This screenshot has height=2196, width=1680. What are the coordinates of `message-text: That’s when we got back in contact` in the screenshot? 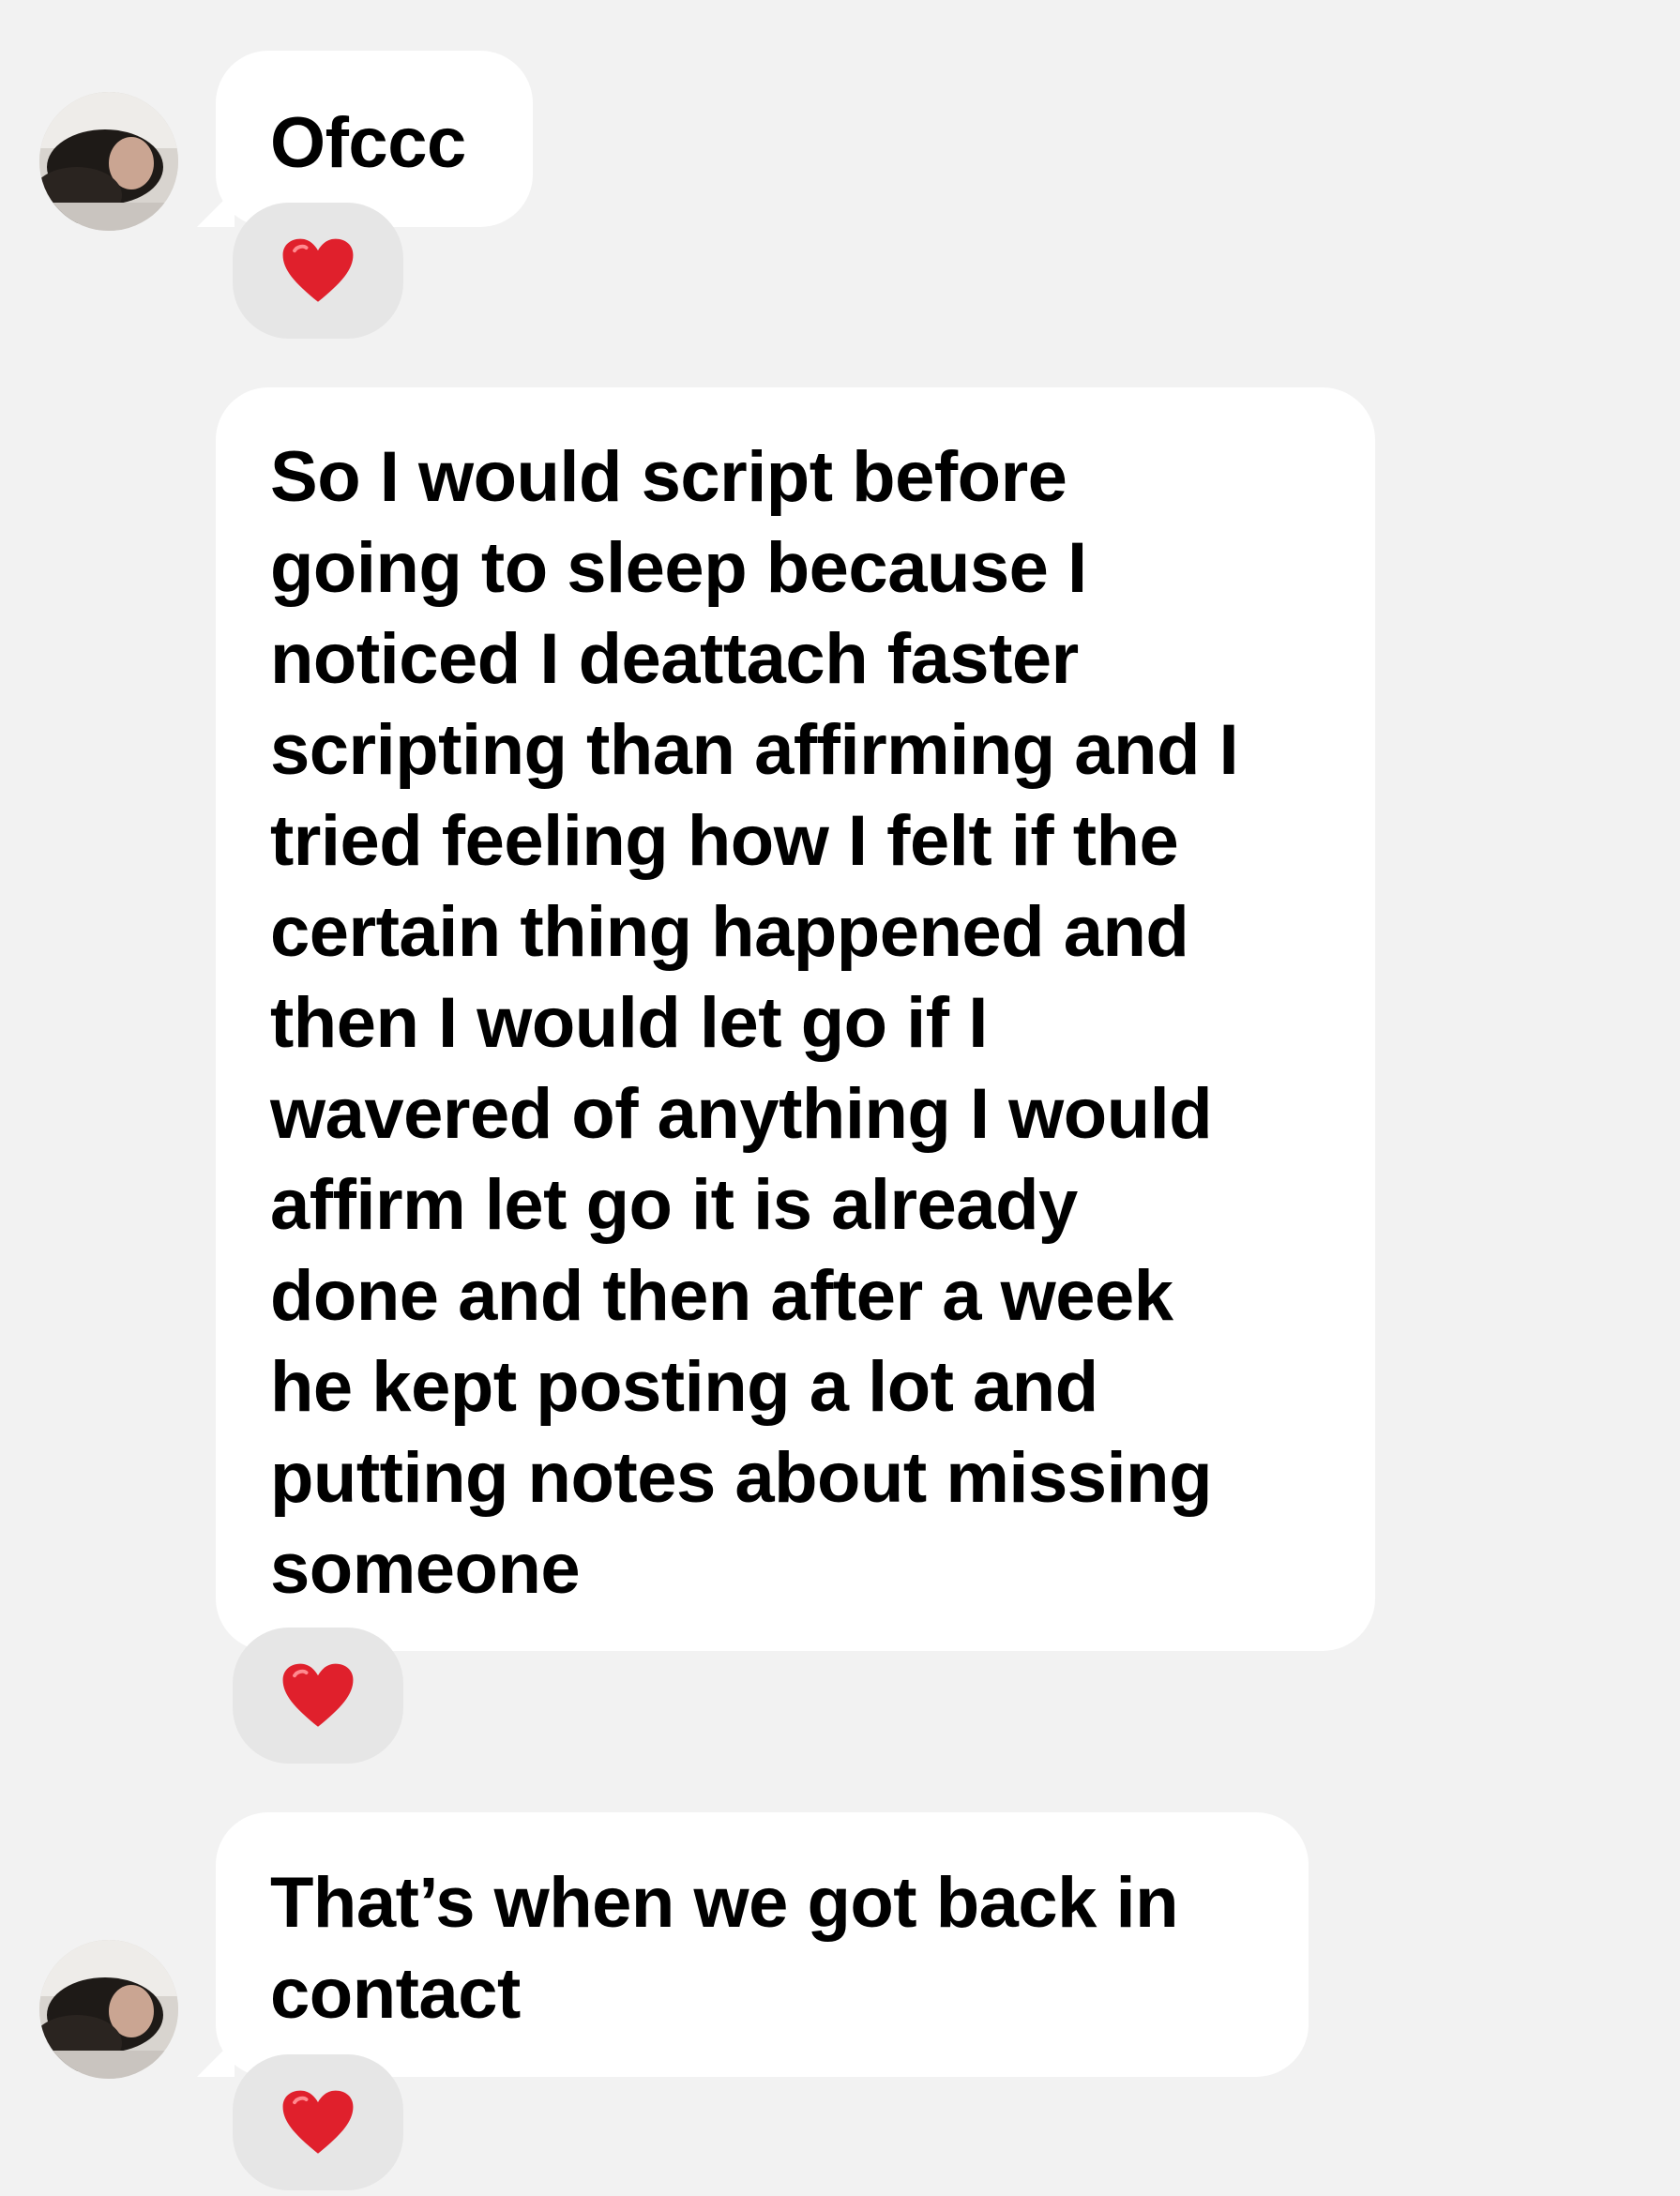 It's located at (724, 1948).